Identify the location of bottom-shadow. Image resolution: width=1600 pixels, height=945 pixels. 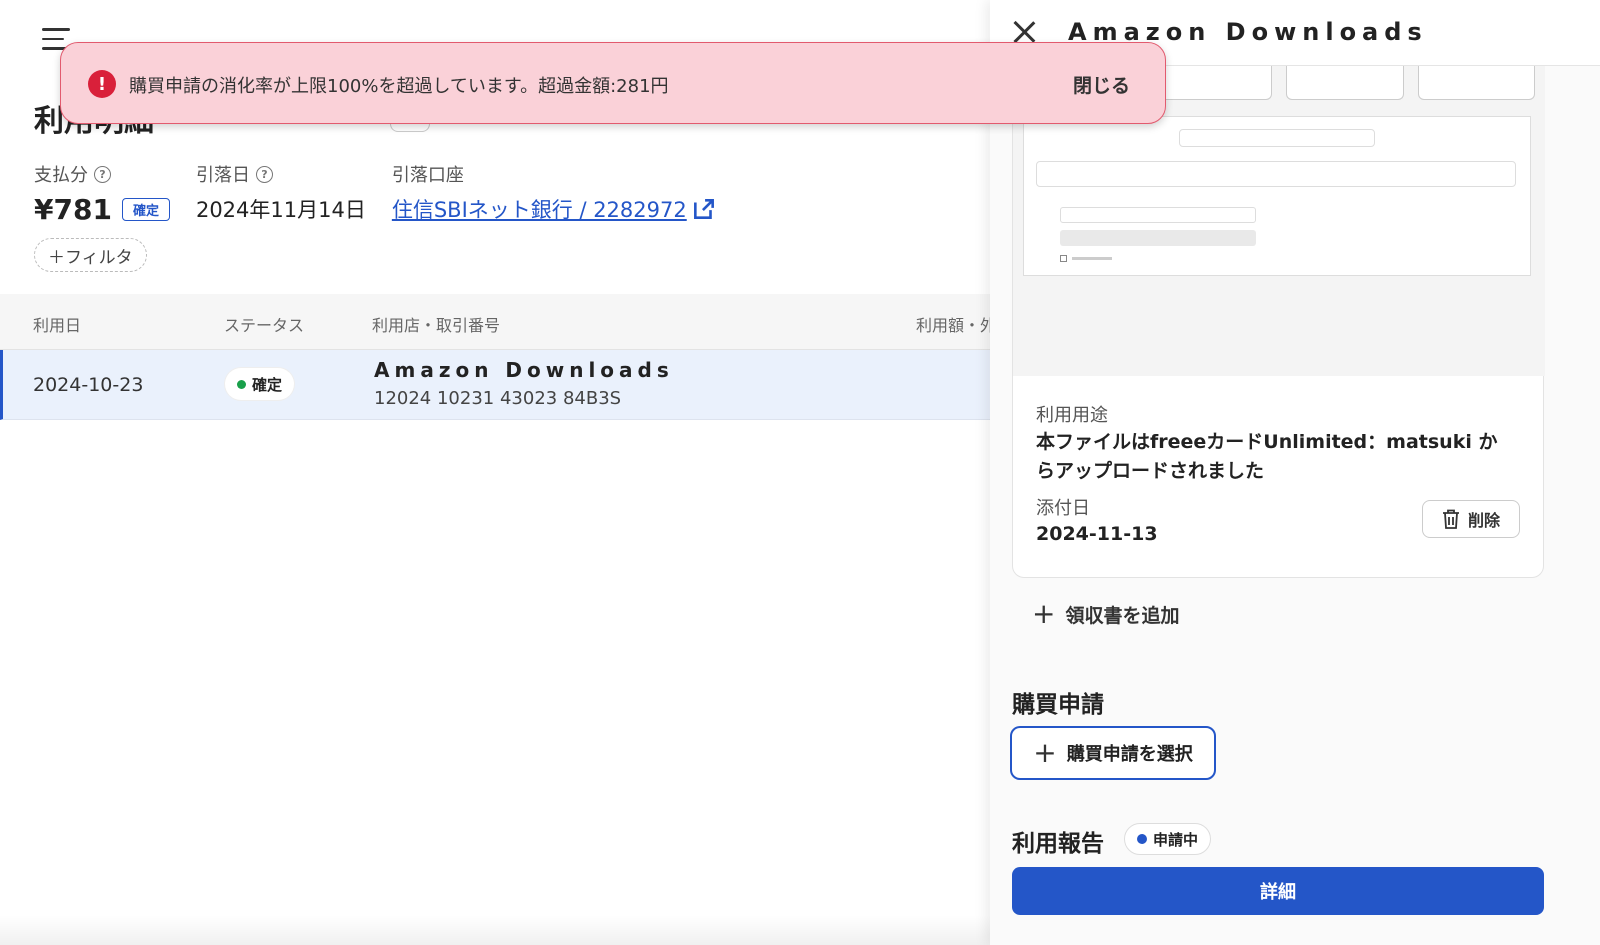
(505, 930).